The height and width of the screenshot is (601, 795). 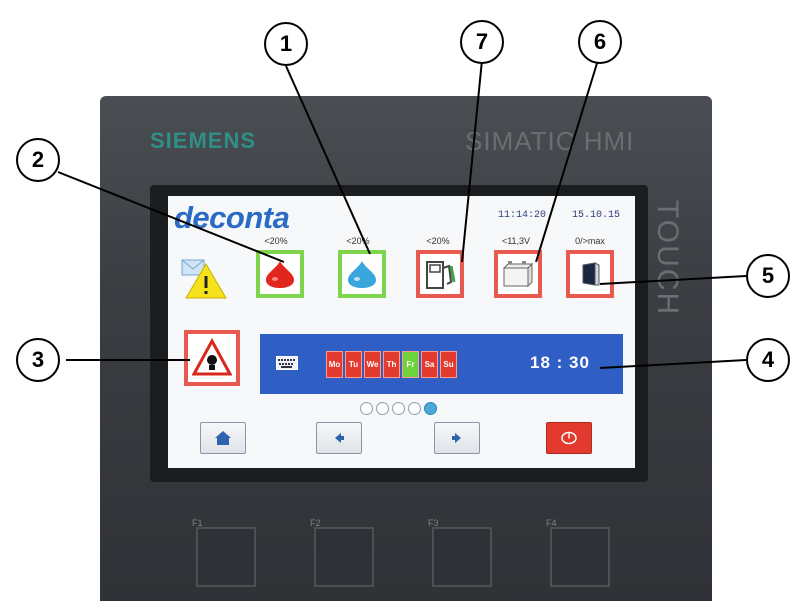 What do you see at coordinates (38, 160) in the screenshot?
I see `callout-2: 2` at bounding box center [38, 160].